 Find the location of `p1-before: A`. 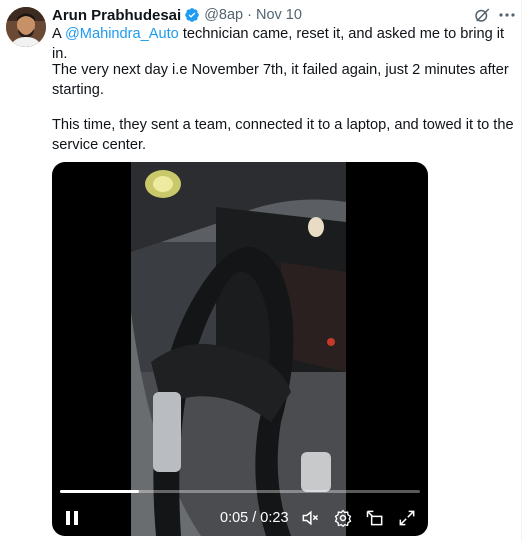

p1-before: A is located at coordinates (58, 34).